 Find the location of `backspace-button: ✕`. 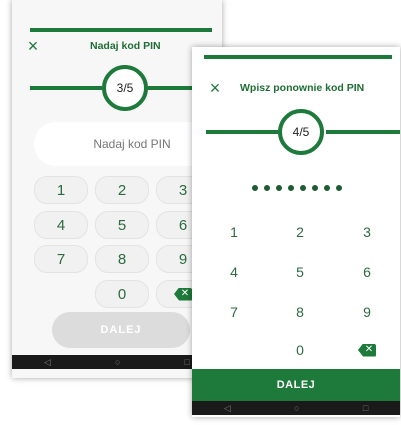

backspace-button: ✕ is located at coordinates (367, 350).